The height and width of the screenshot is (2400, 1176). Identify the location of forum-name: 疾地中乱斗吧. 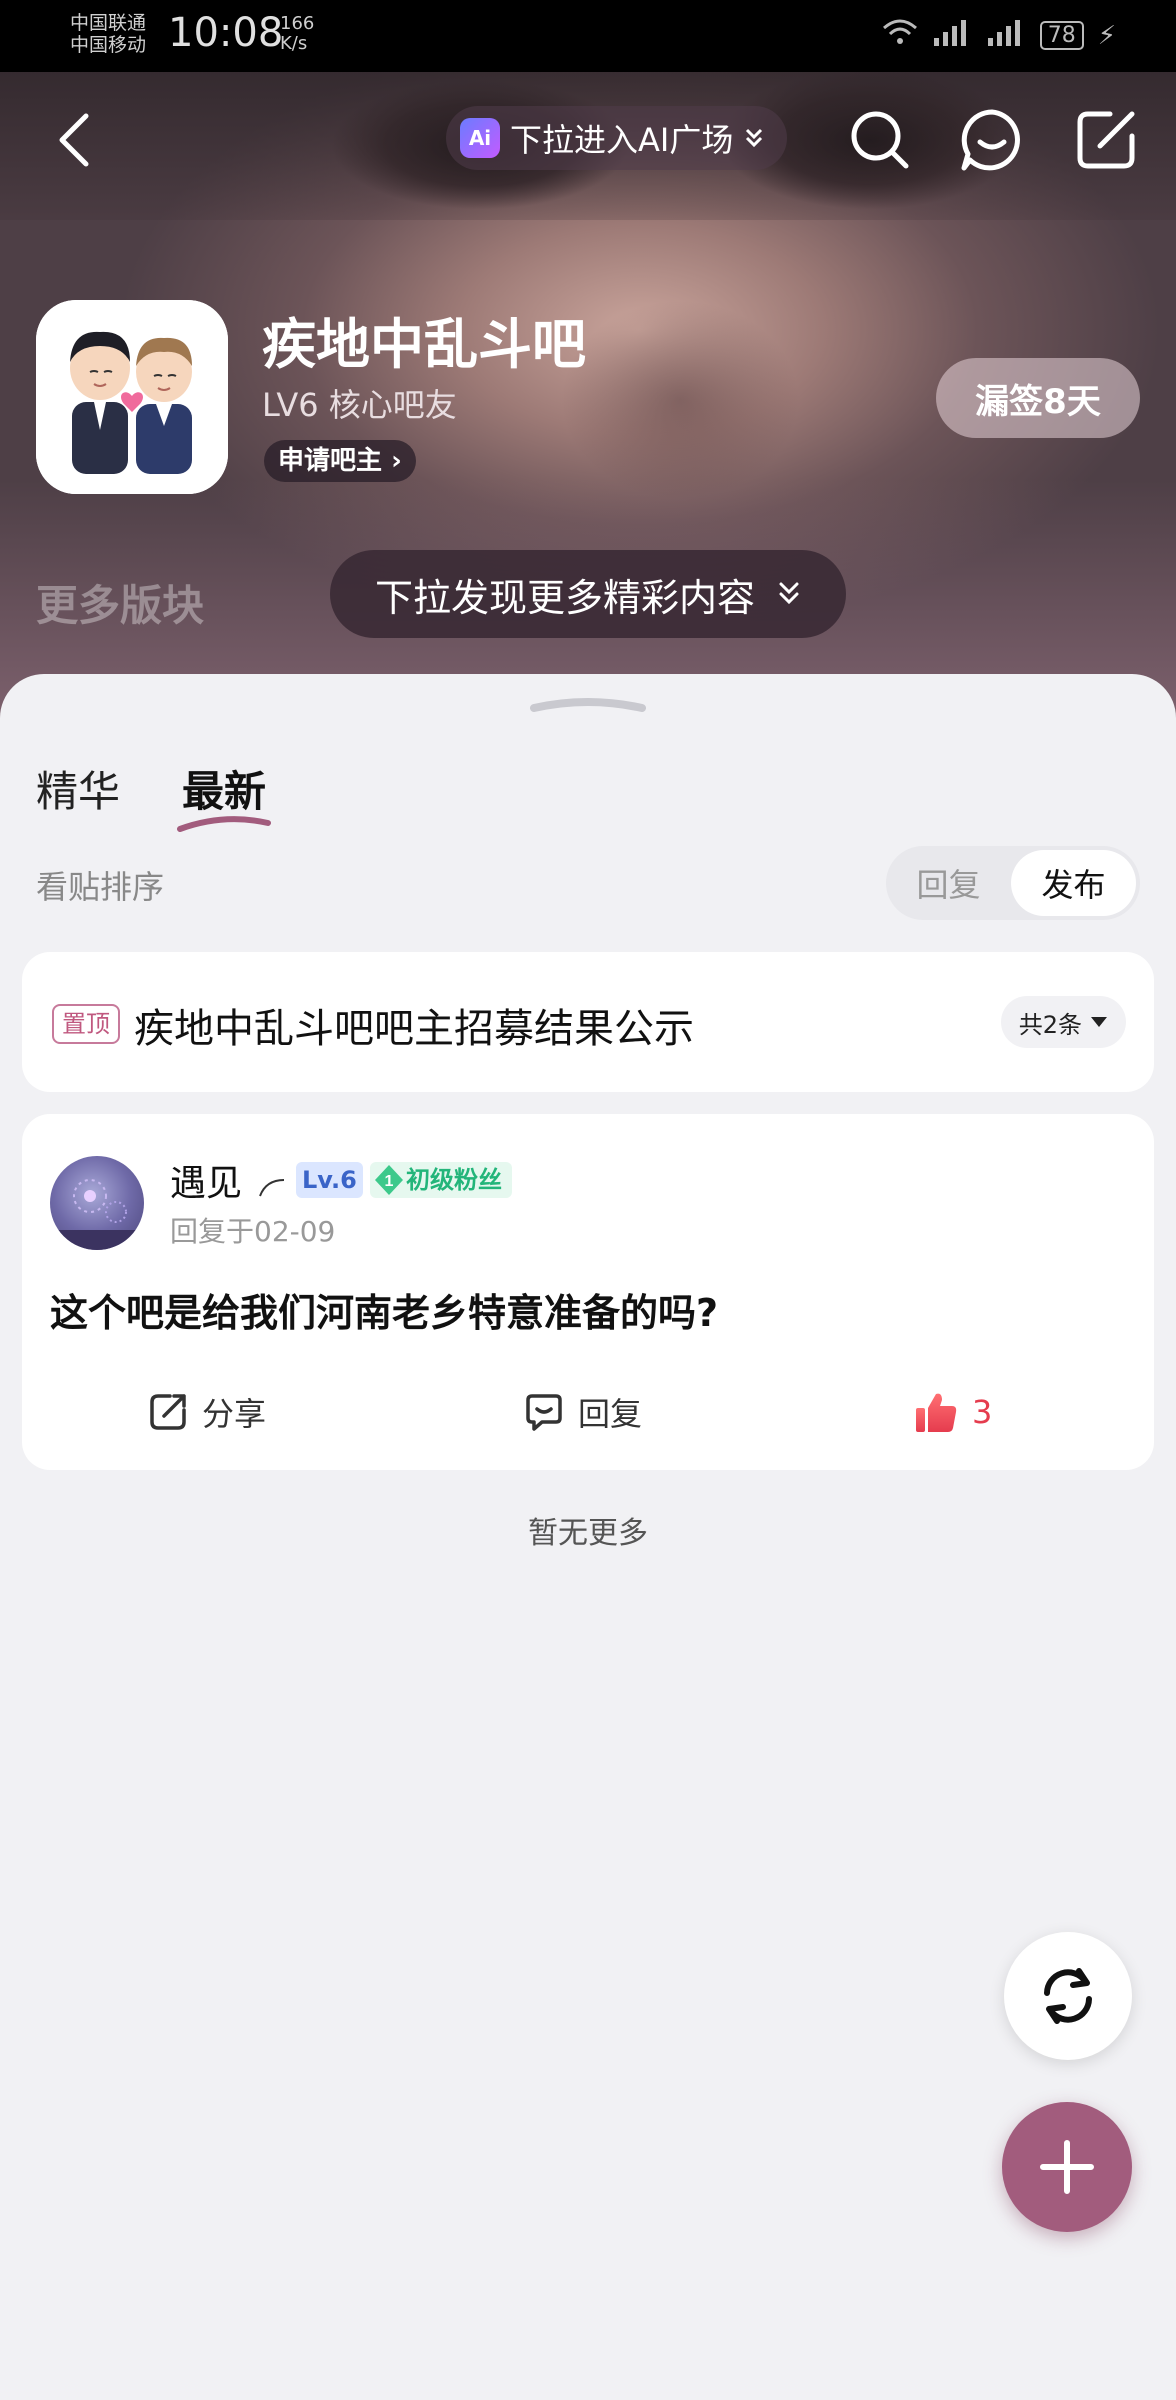
(424, 344).